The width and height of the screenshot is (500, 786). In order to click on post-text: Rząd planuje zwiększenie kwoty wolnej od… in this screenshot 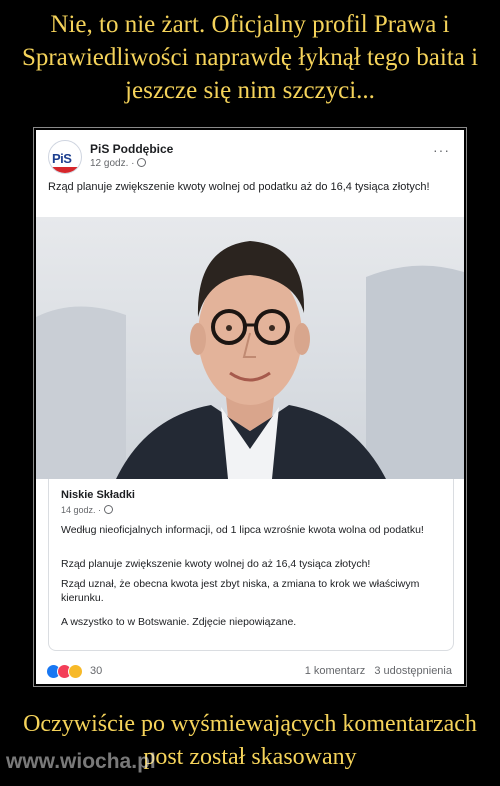, I will do `click(239, 187)`.